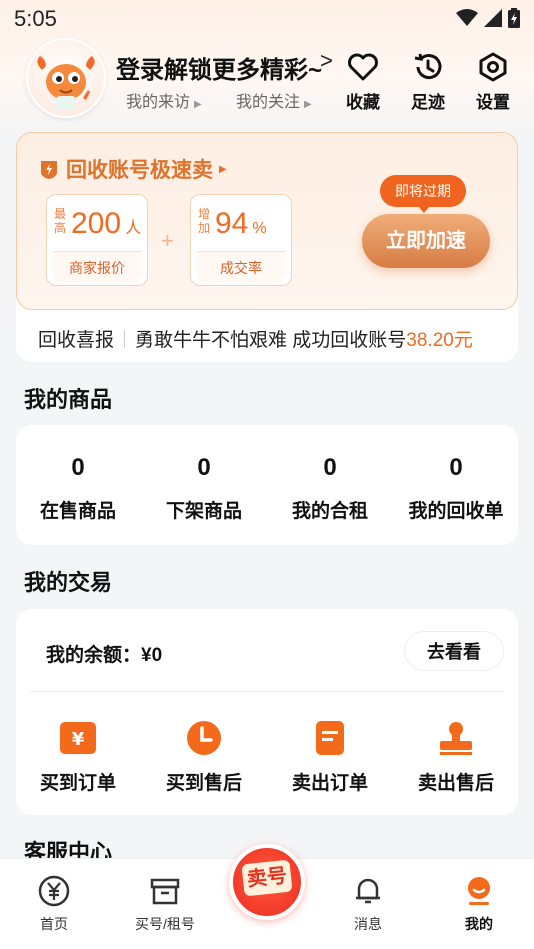  I want to click on following-link: 我的关注 ▶, so click(274, 100).